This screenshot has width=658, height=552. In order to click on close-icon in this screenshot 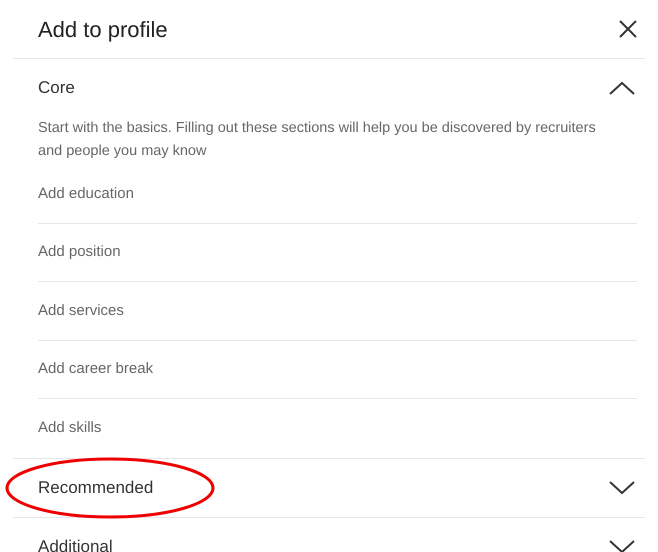, I will do `click(628, 29)`.